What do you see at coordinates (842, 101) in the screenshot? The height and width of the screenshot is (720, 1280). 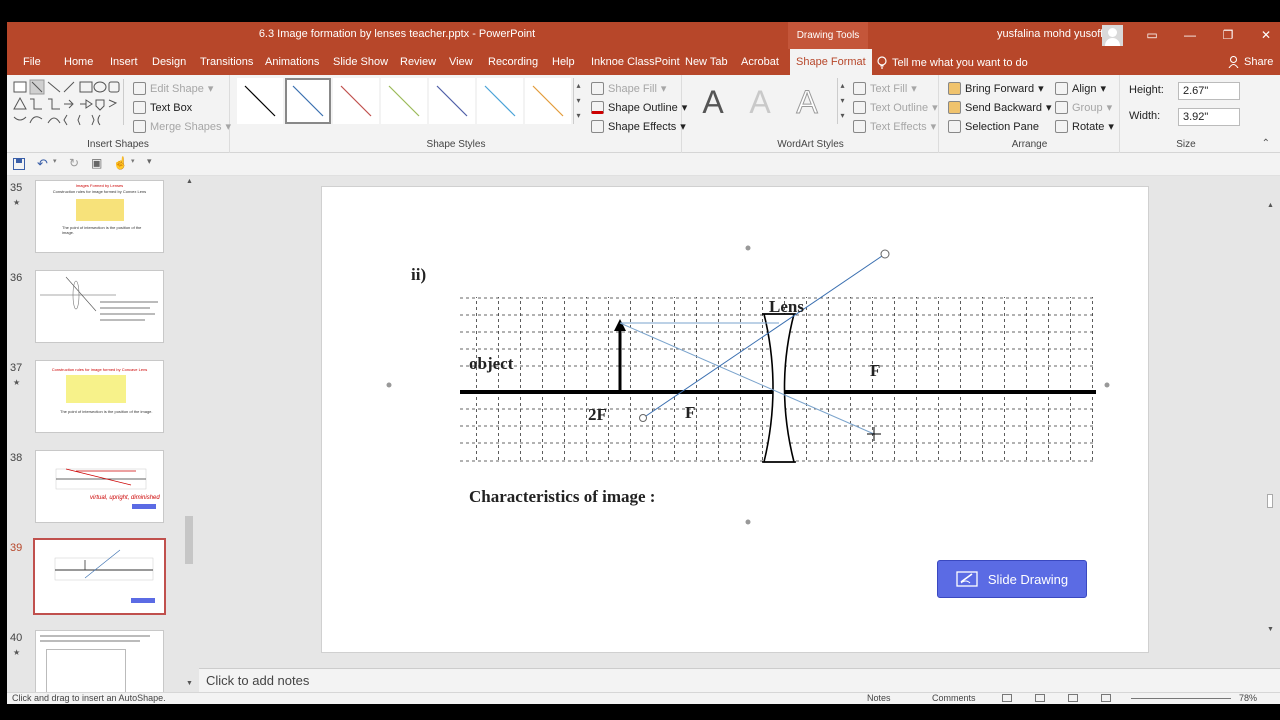 I see `wordart-more-button: ▴ ▾ ▾` at bounding box center [842, 101].